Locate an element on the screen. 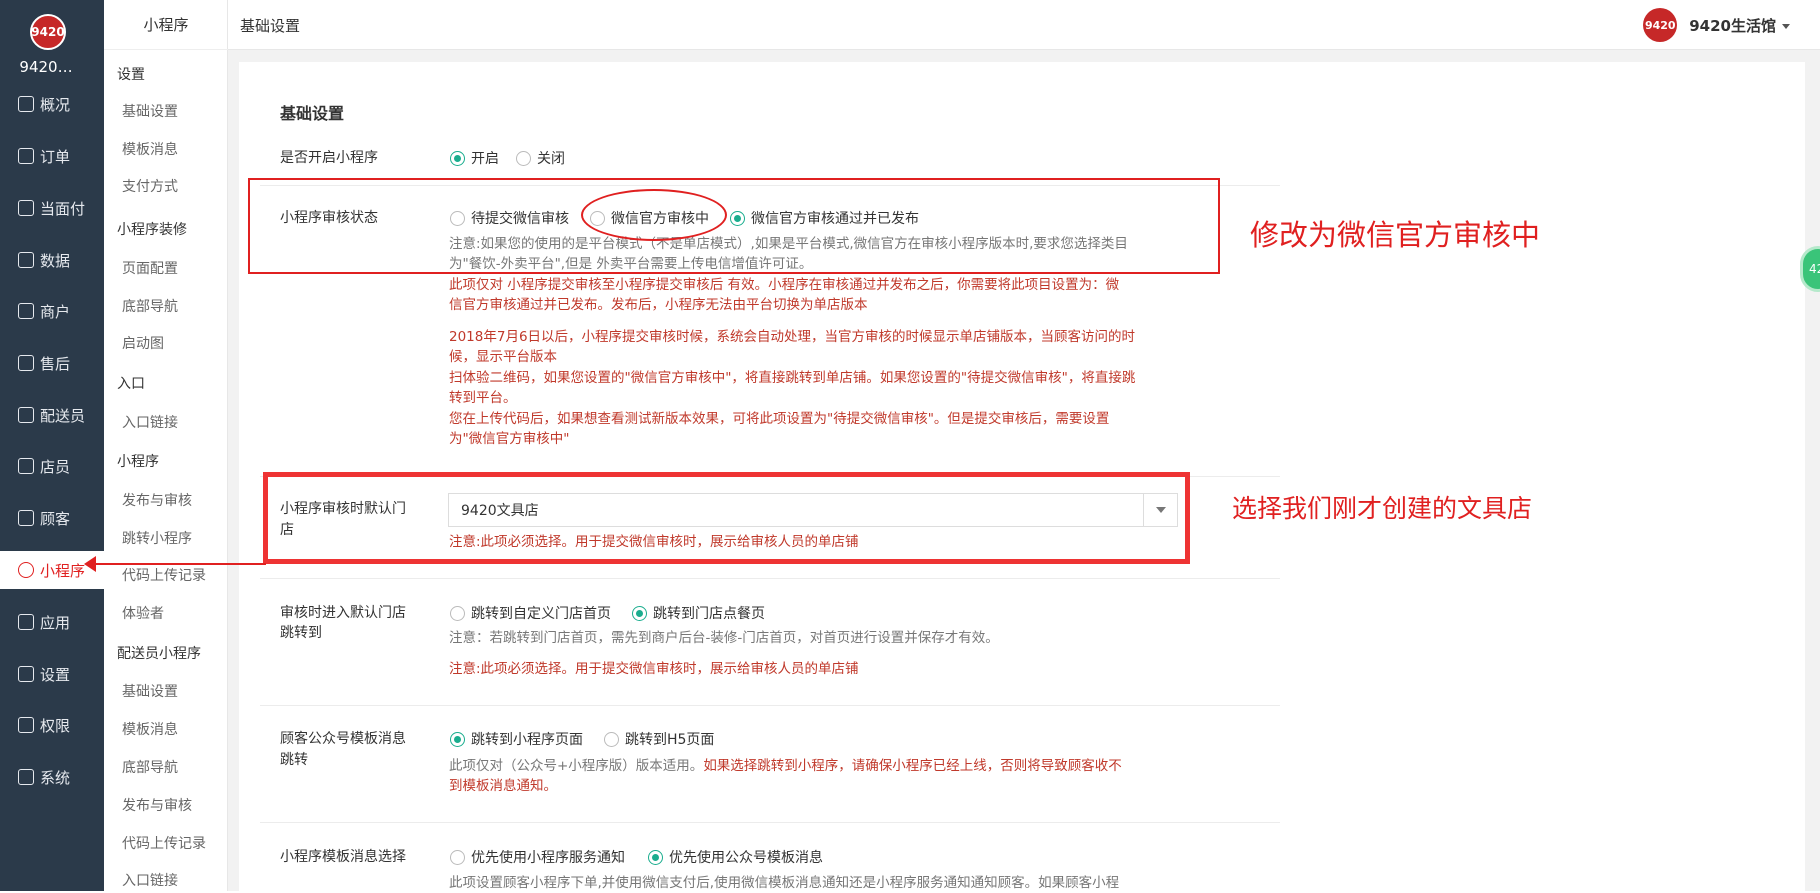  nav-item-label: 数据 is located at coordinates (55, 260).